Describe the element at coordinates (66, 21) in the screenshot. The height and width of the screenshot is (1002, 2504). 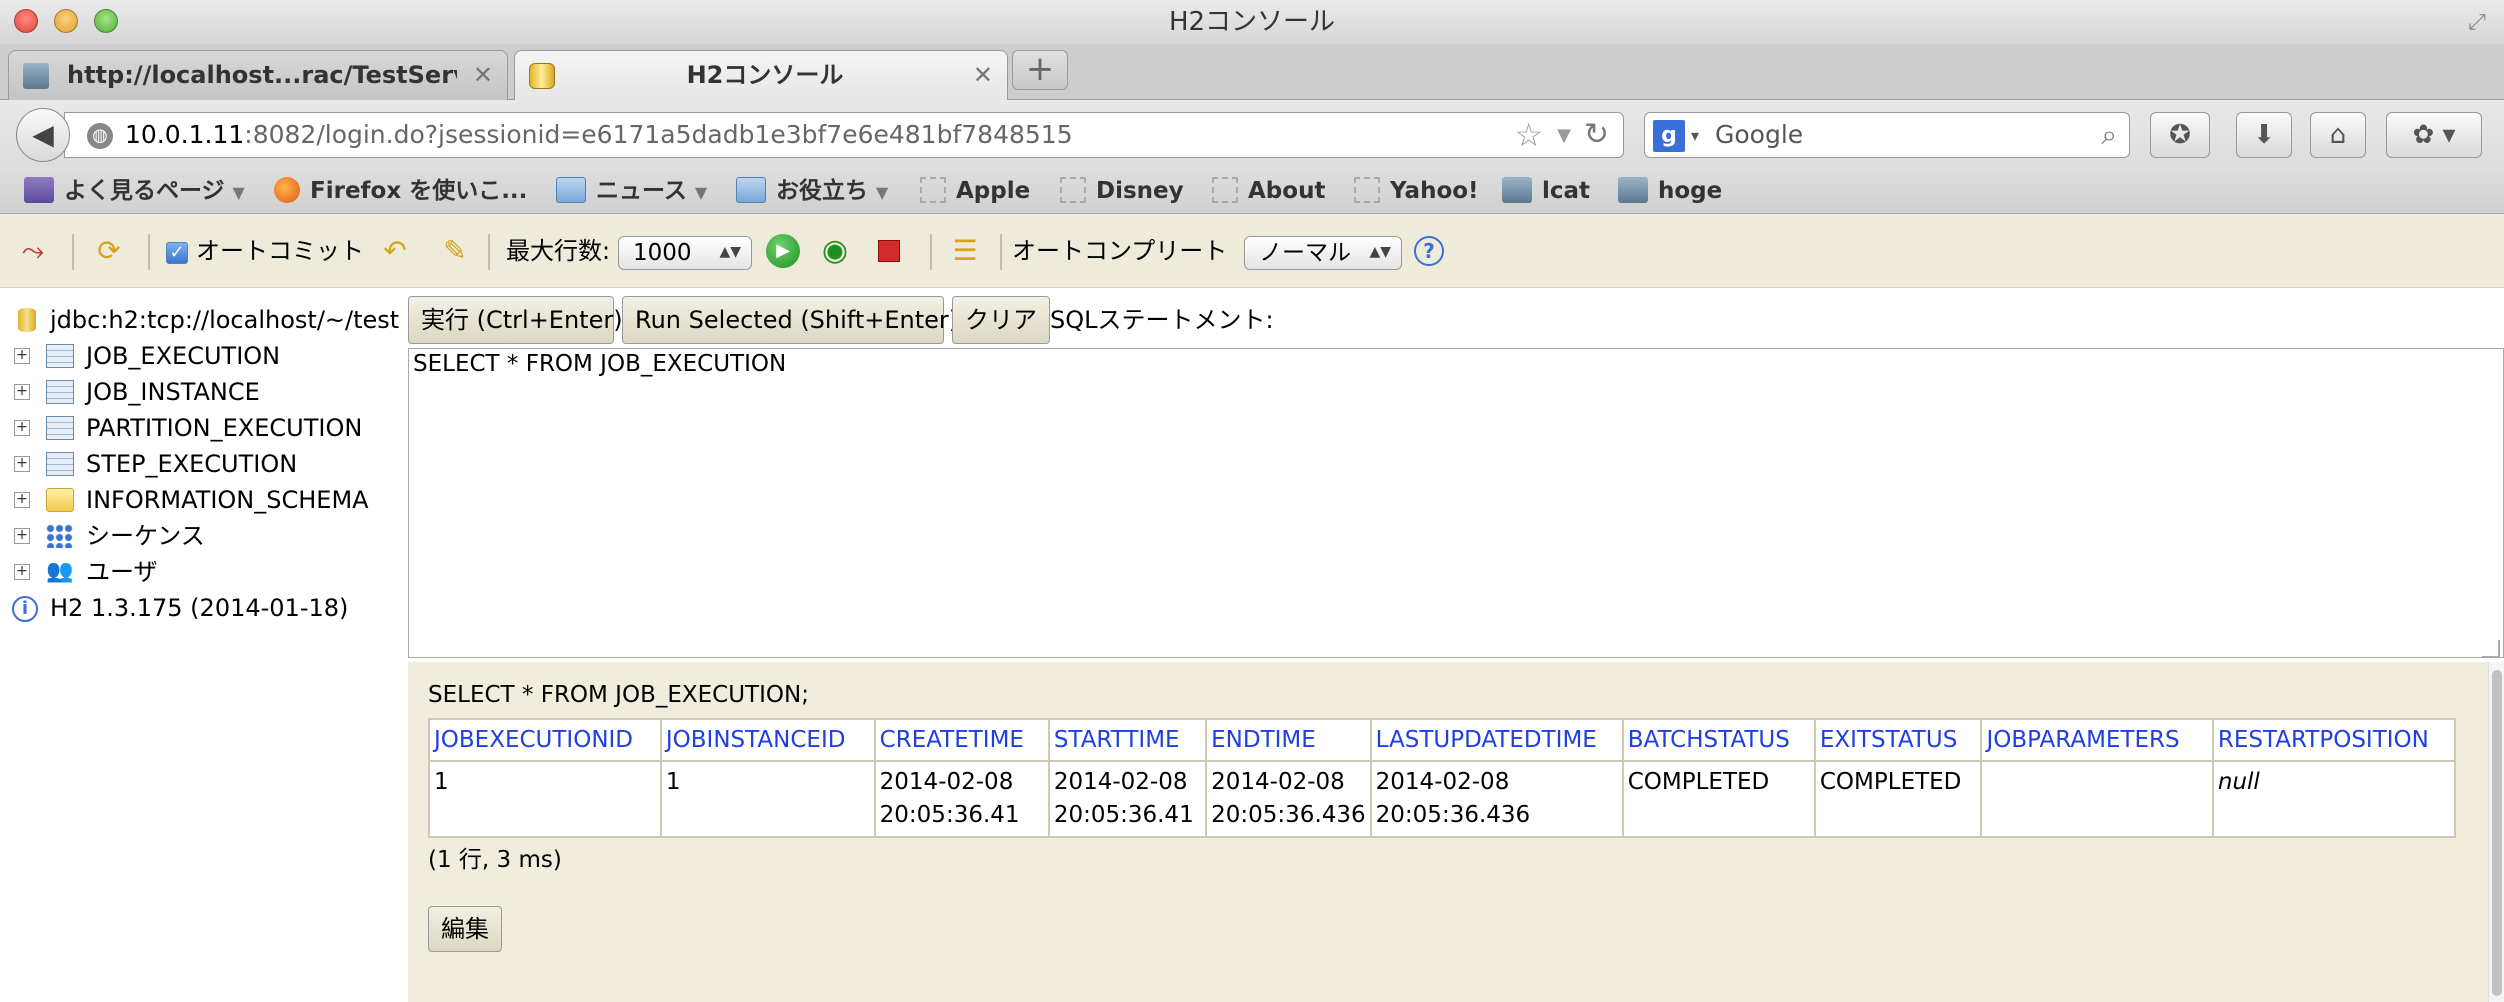
I see `minimize-window-button` at that location.